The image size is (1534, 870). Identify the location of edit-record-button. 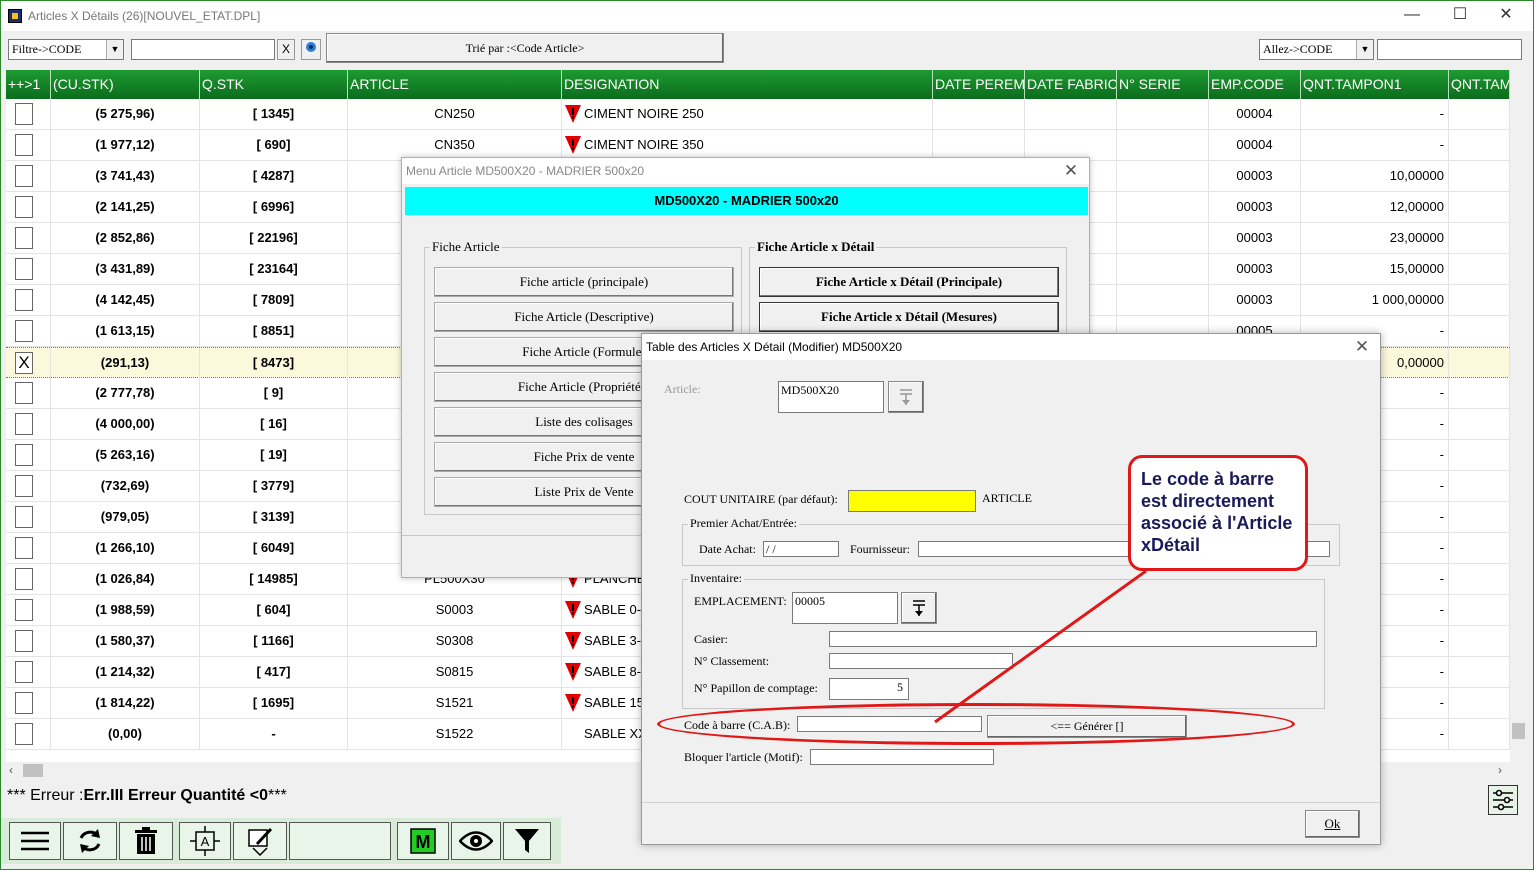
(260, 841).